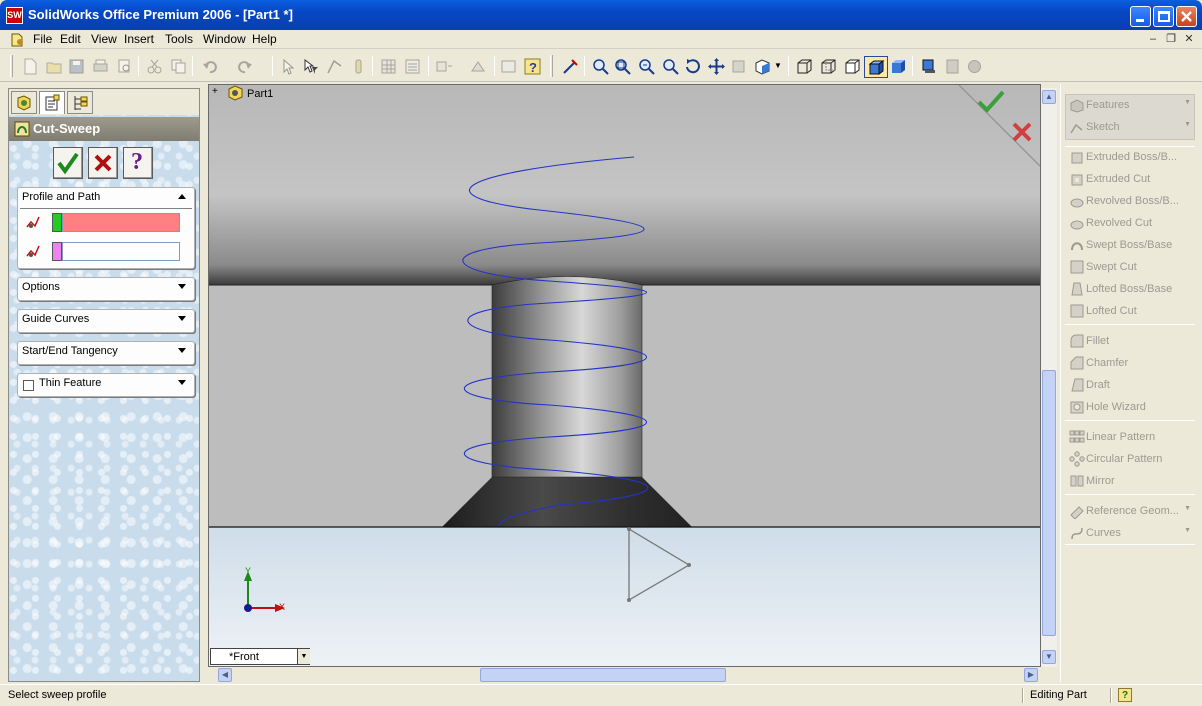 The image size is (1202, 706). What do you see at coordinates (738, 66) in the screenshot?
I see `3d-drawing-view-icon` at bounding box center [738, 66].